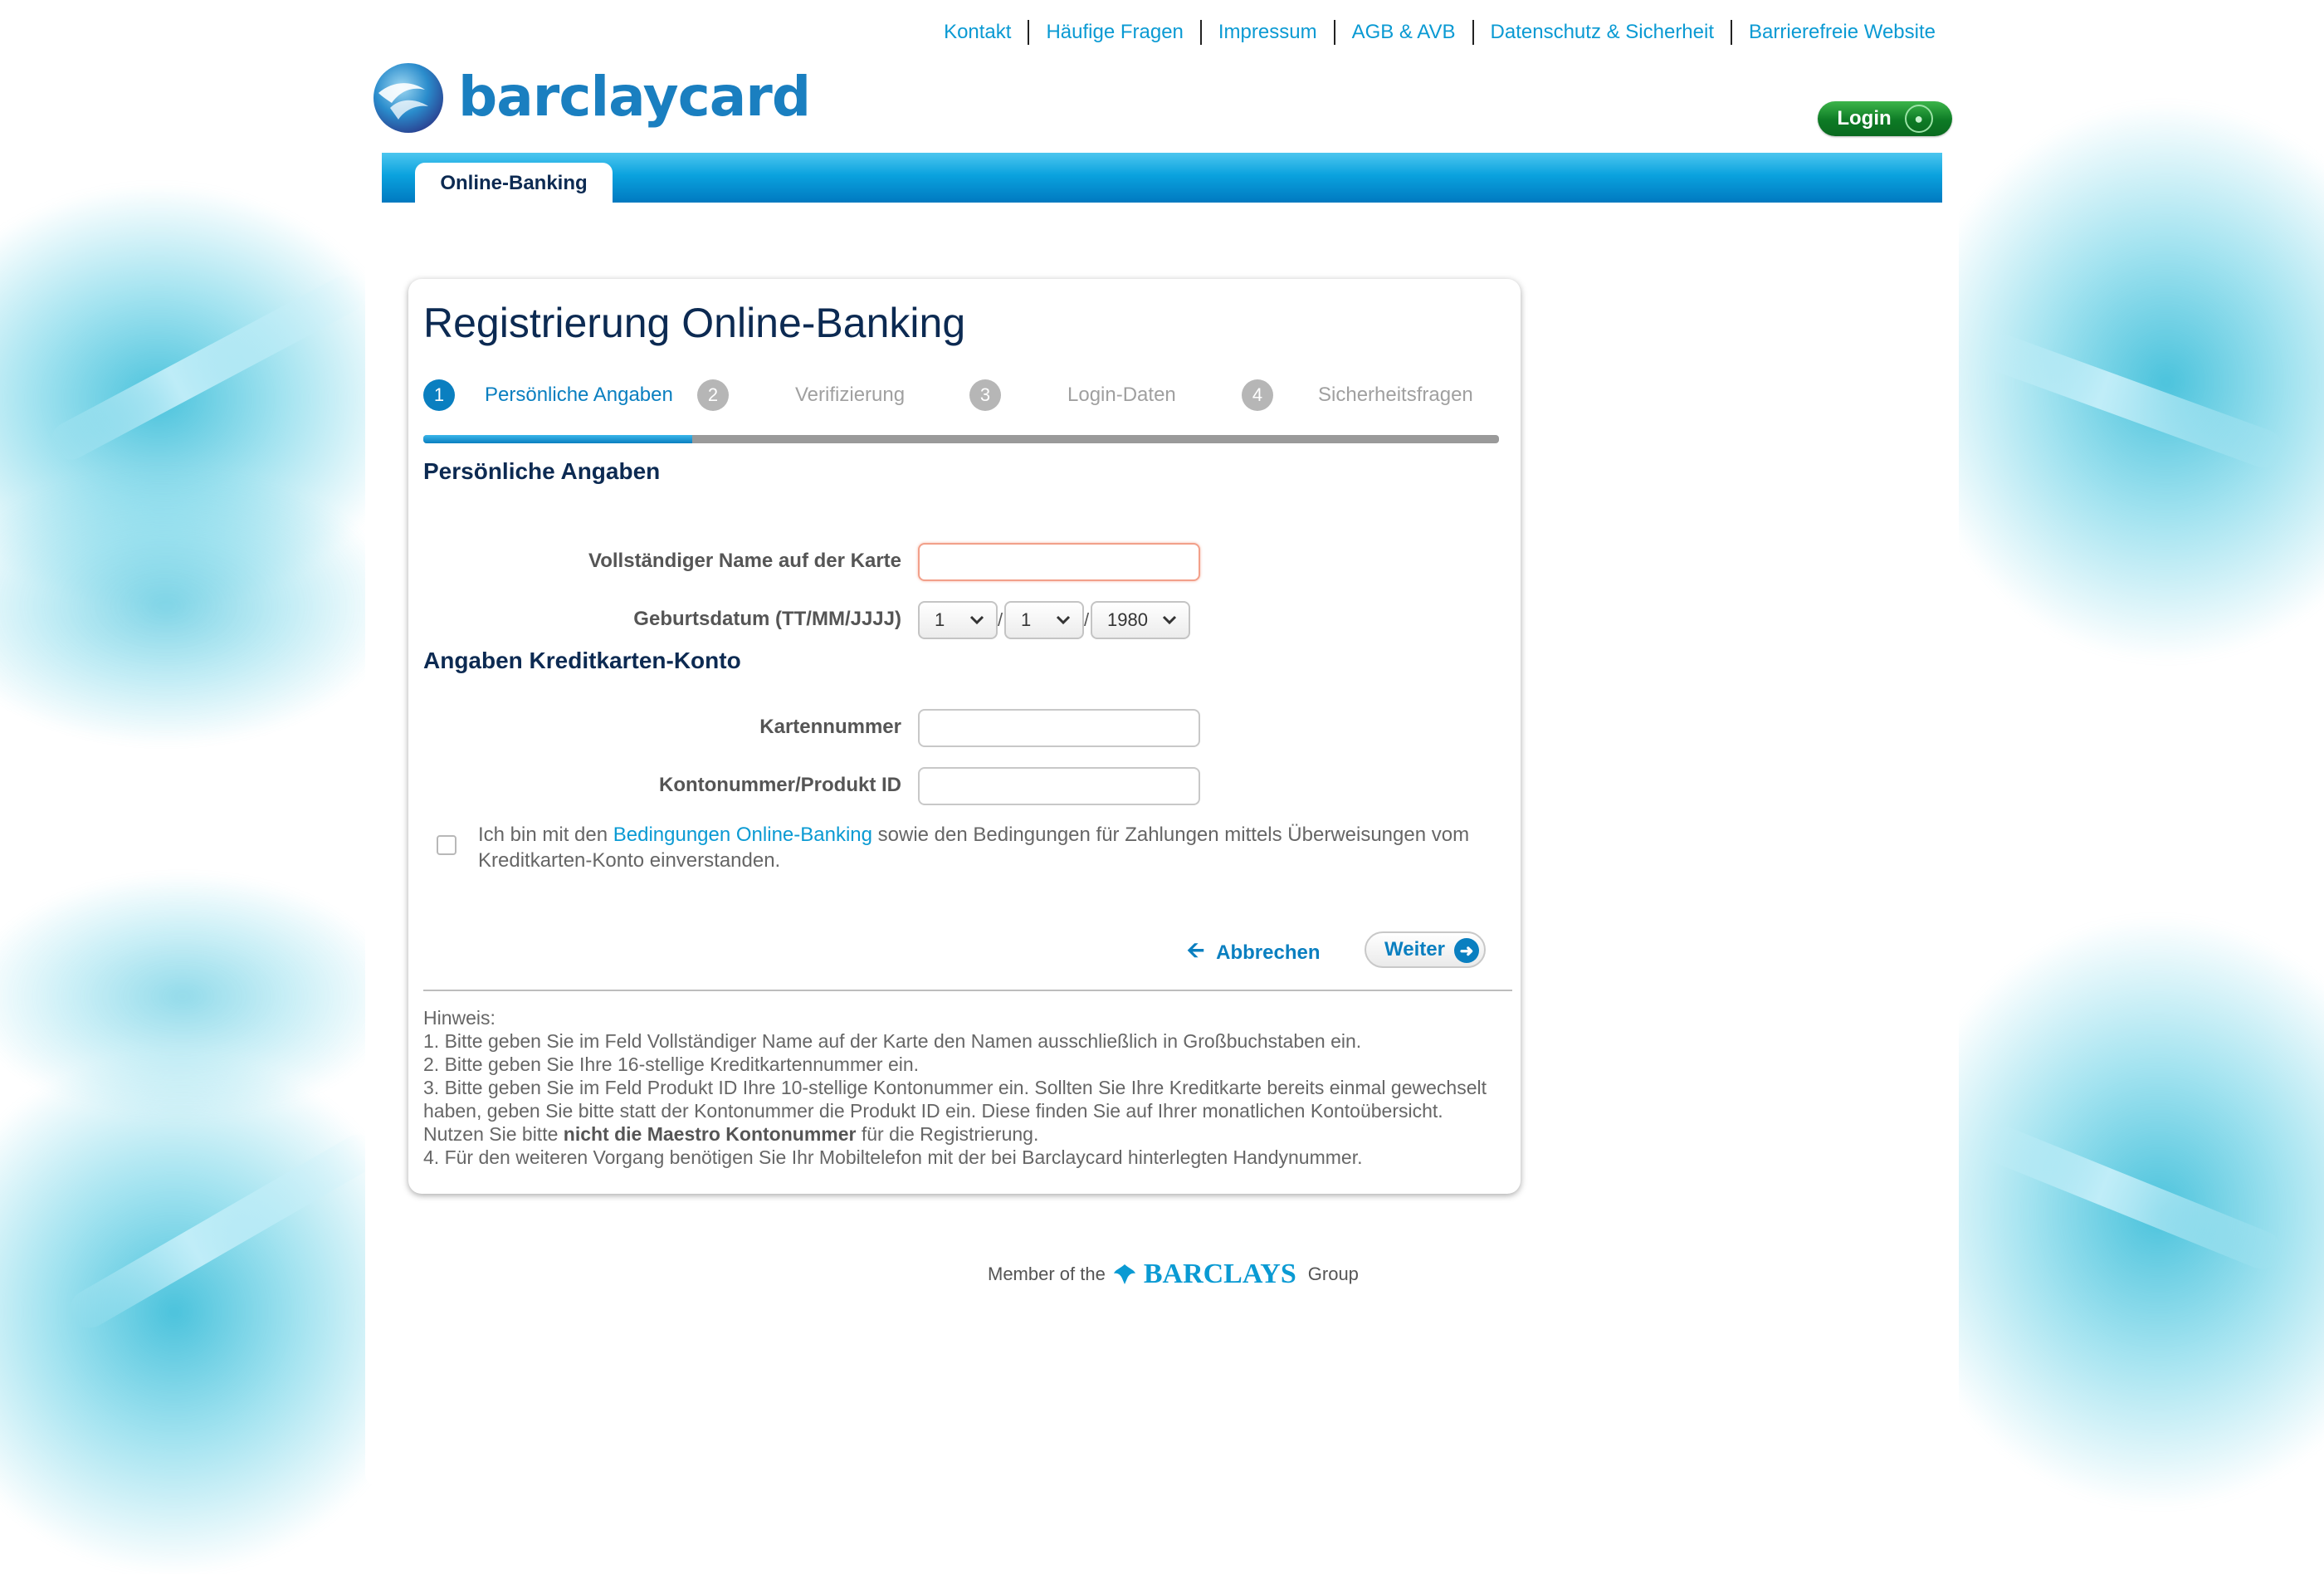  What do you see at coordinates (947, 1134) in the screenshot?
I see `hint-line-3-post: für die Registrierung.` at bounding box center [947, 1134].